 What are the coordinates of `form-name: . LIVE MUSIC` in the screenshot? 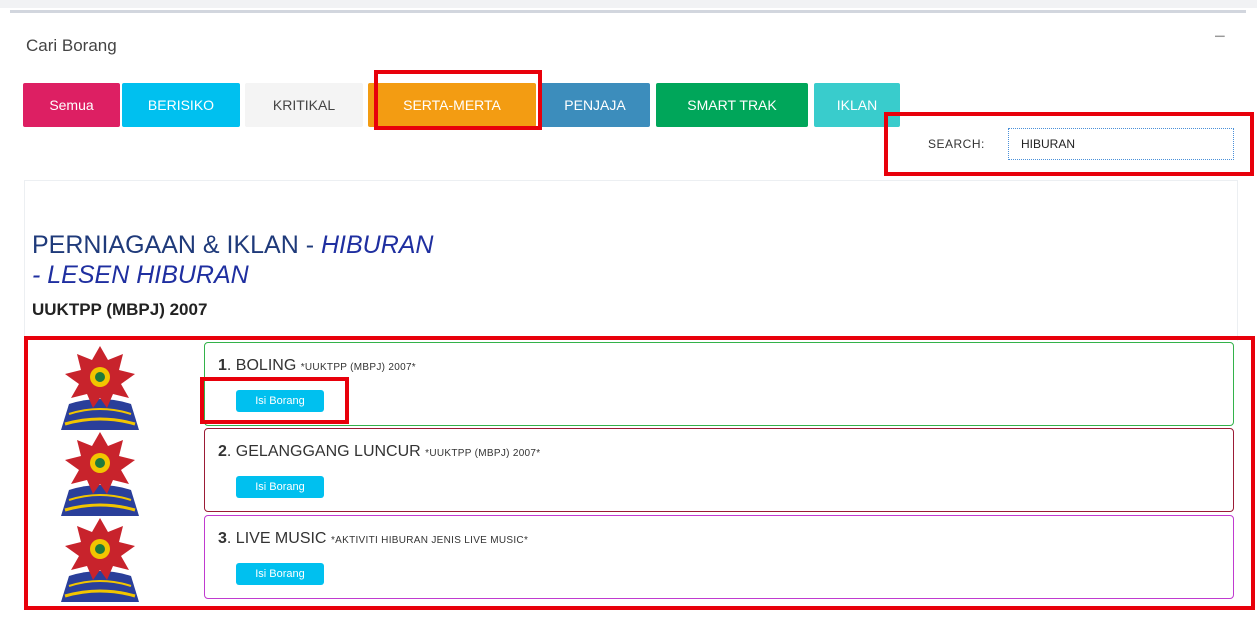 It's located at (278, 538).